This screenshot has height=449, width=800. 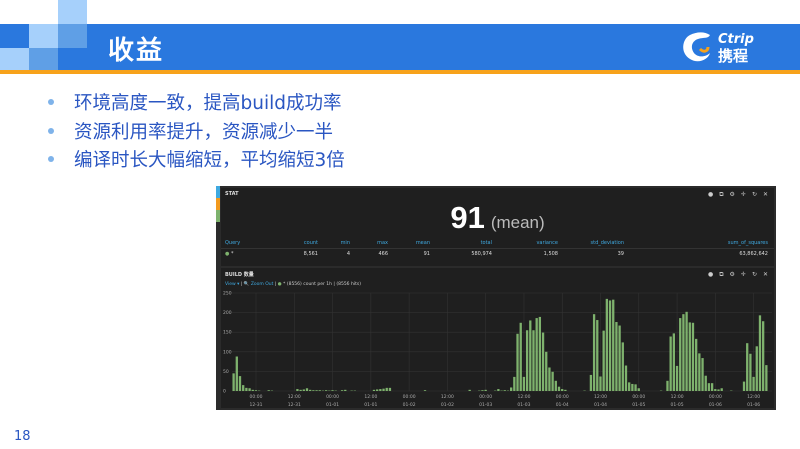 What do you see at coordinates (345, 243) in the screenshot?
I see `stat-column-header: min` at bounding box center [345, 243].